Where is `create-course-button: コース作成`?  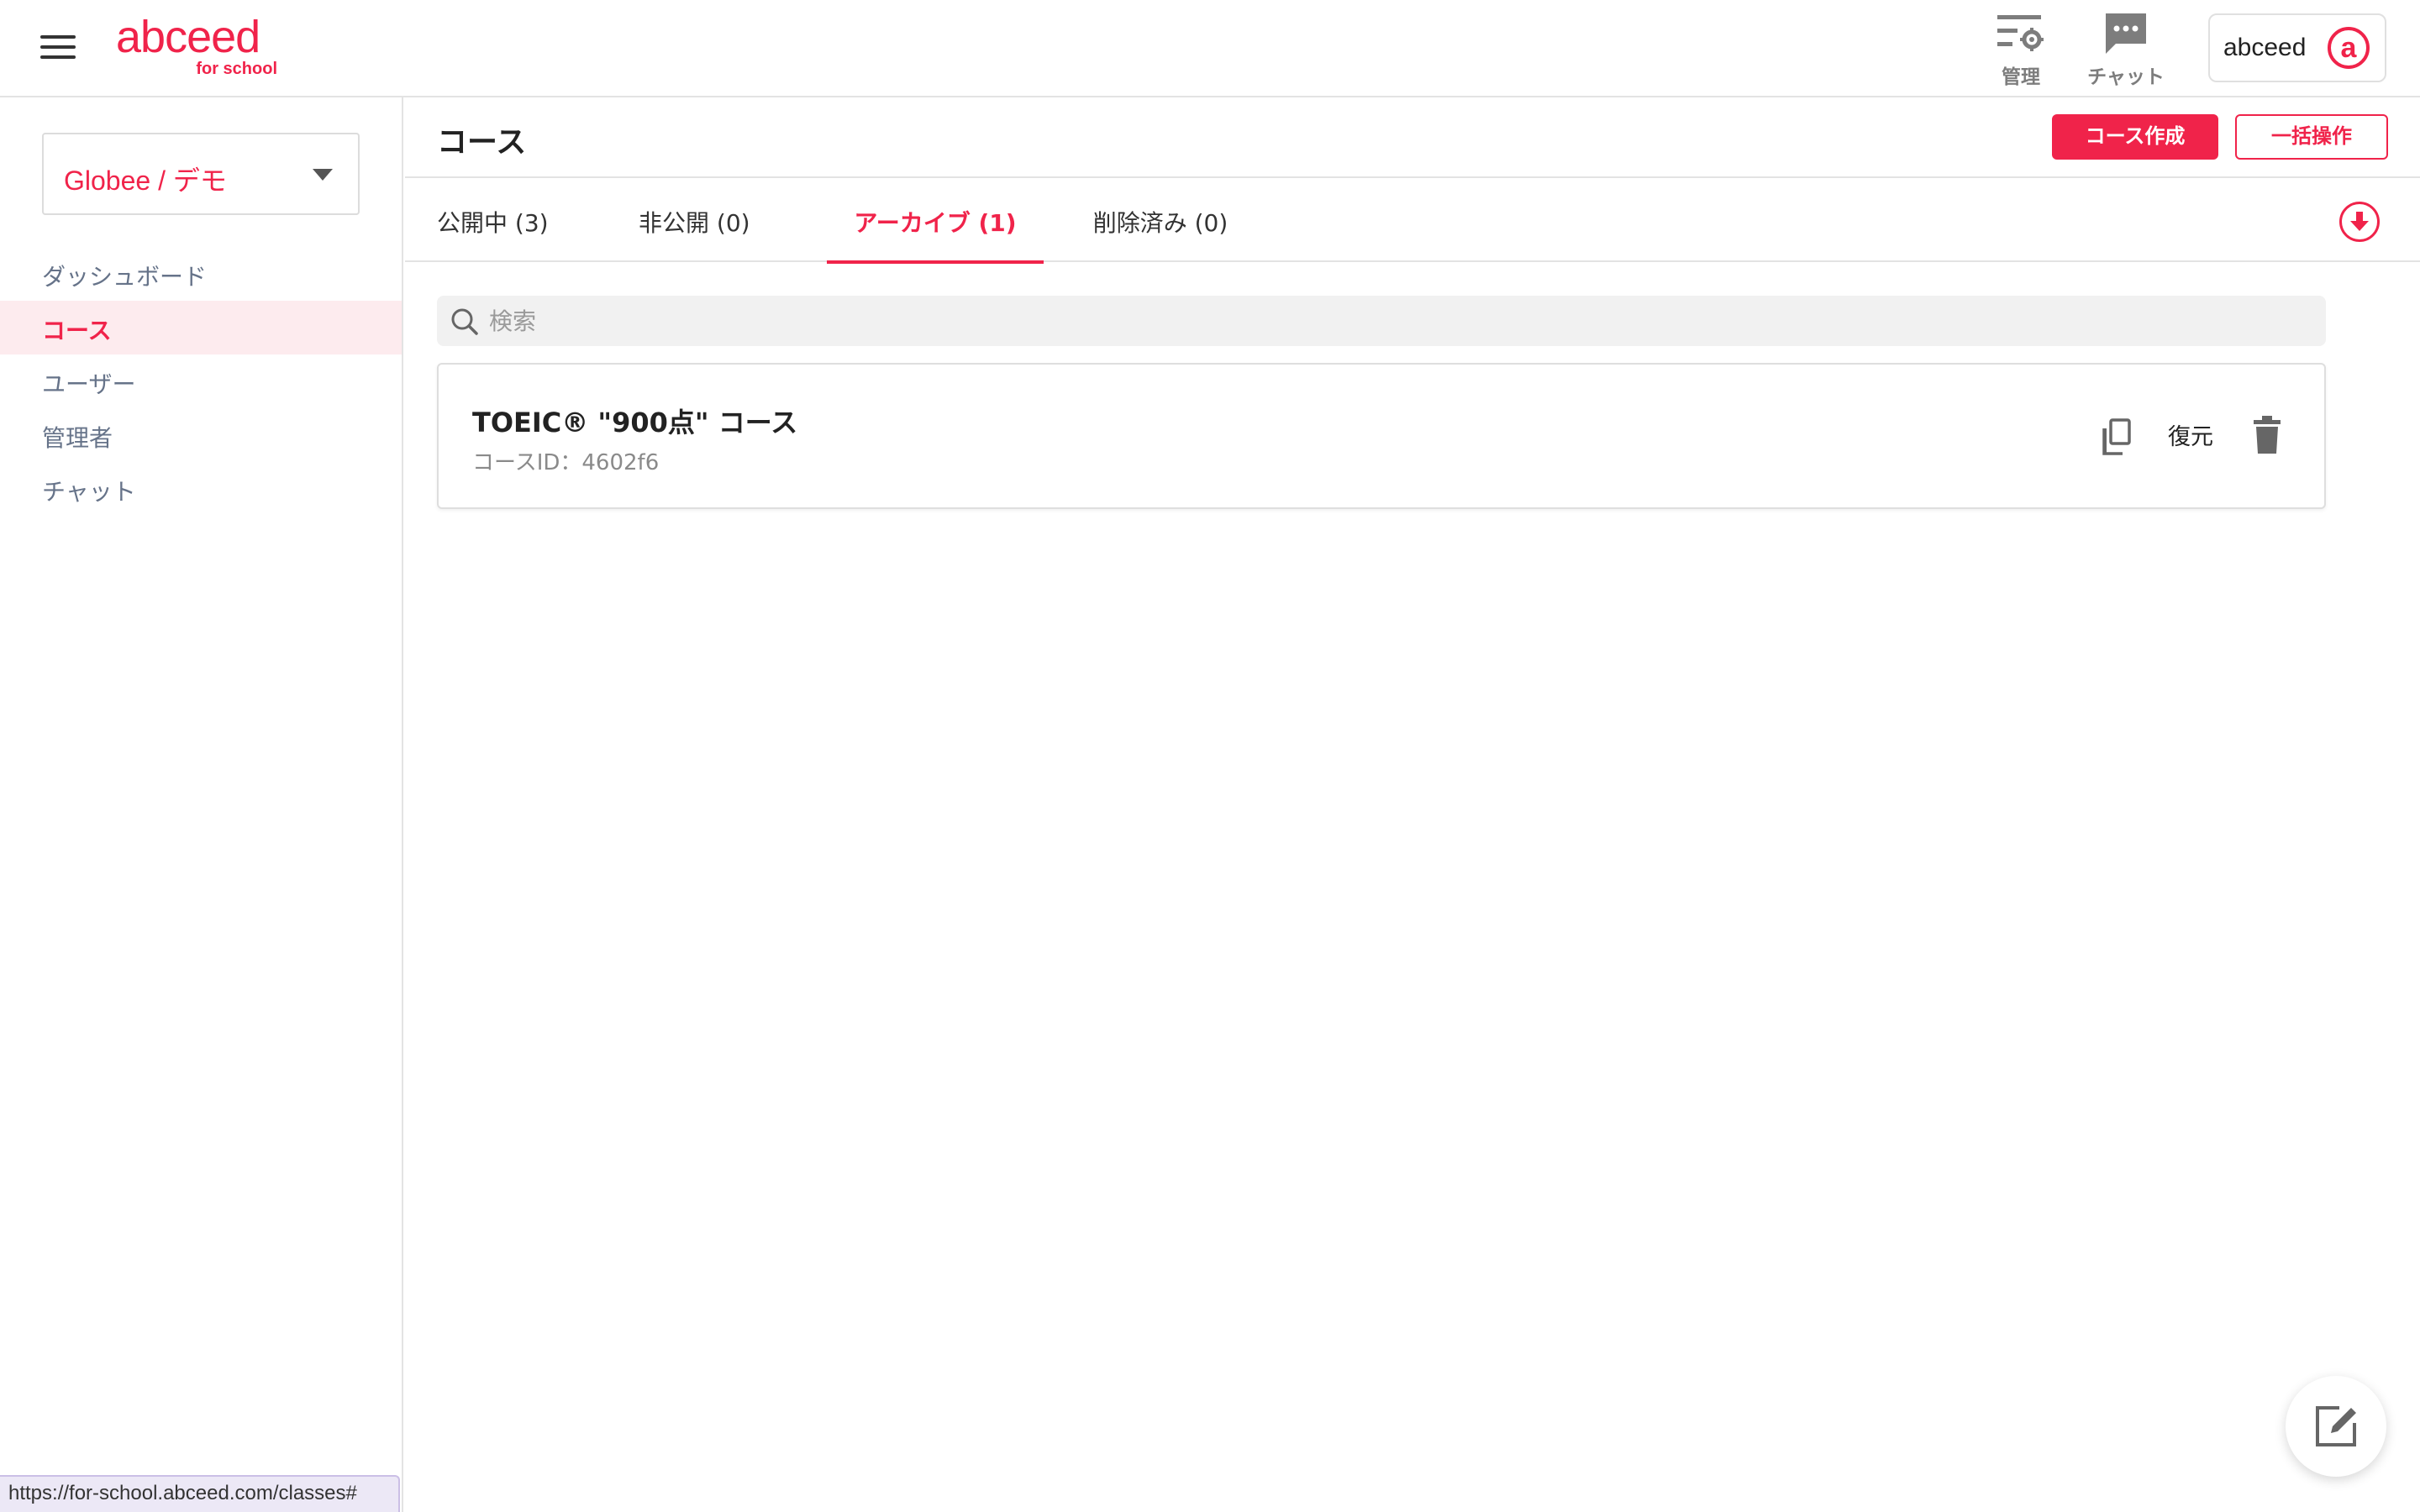
create-course-button: コース作成 is located at coordinates (2135, 137).